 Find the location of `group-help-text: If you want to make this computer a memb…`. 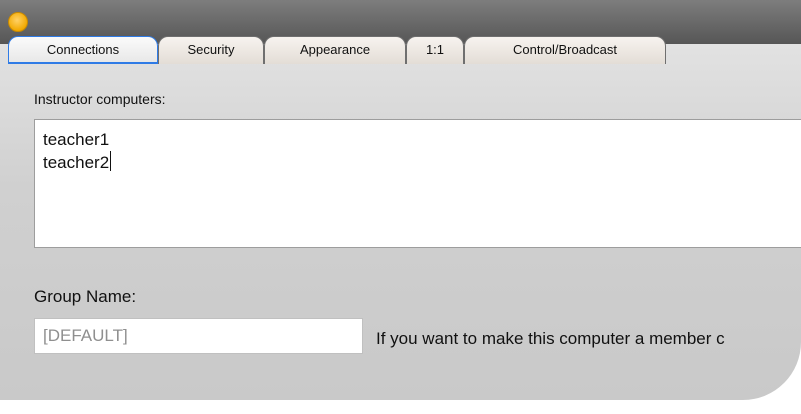

group-help-text: If you want to make this computer a memb… is located at coordinates (550, 338).